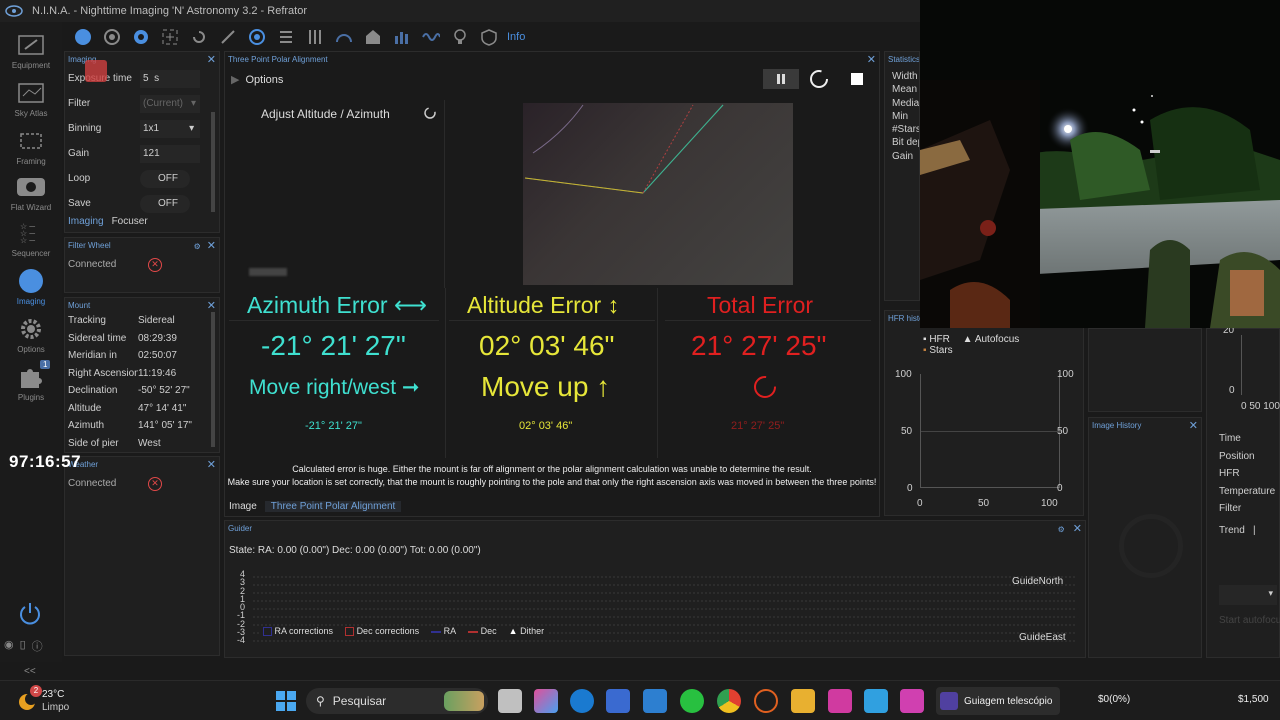 This screenshot has height=720, width=1280. I want to click on nav-label: Imaging, so click(31, 301).